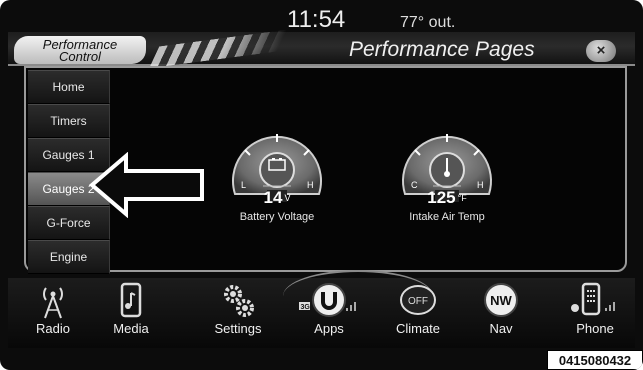 Image resolution: width=643 pixels, height=370 pixels. I want to click on nav-label: Phone, so click(595, 328).